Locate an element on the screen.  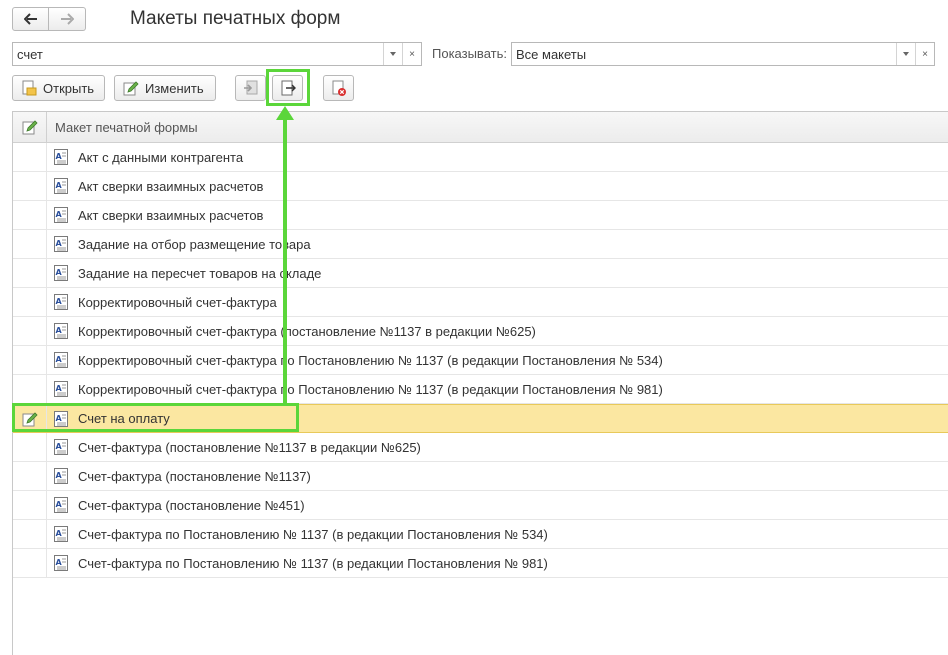
highlight-arrow-head is located at coordinates (285, 113).